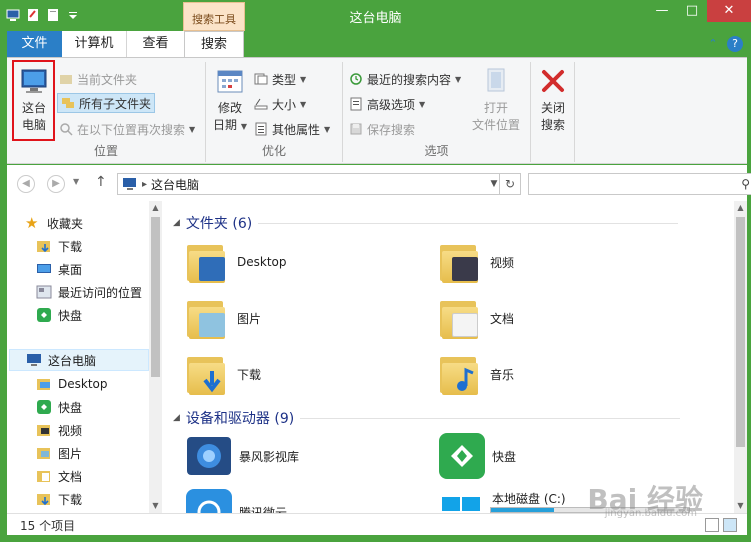 This screenshot has height=542, width=751. What do you see at coordinates (502, 318) in the screenshot?
I see `folder-name: 文档` at bounding box center [502, 318].